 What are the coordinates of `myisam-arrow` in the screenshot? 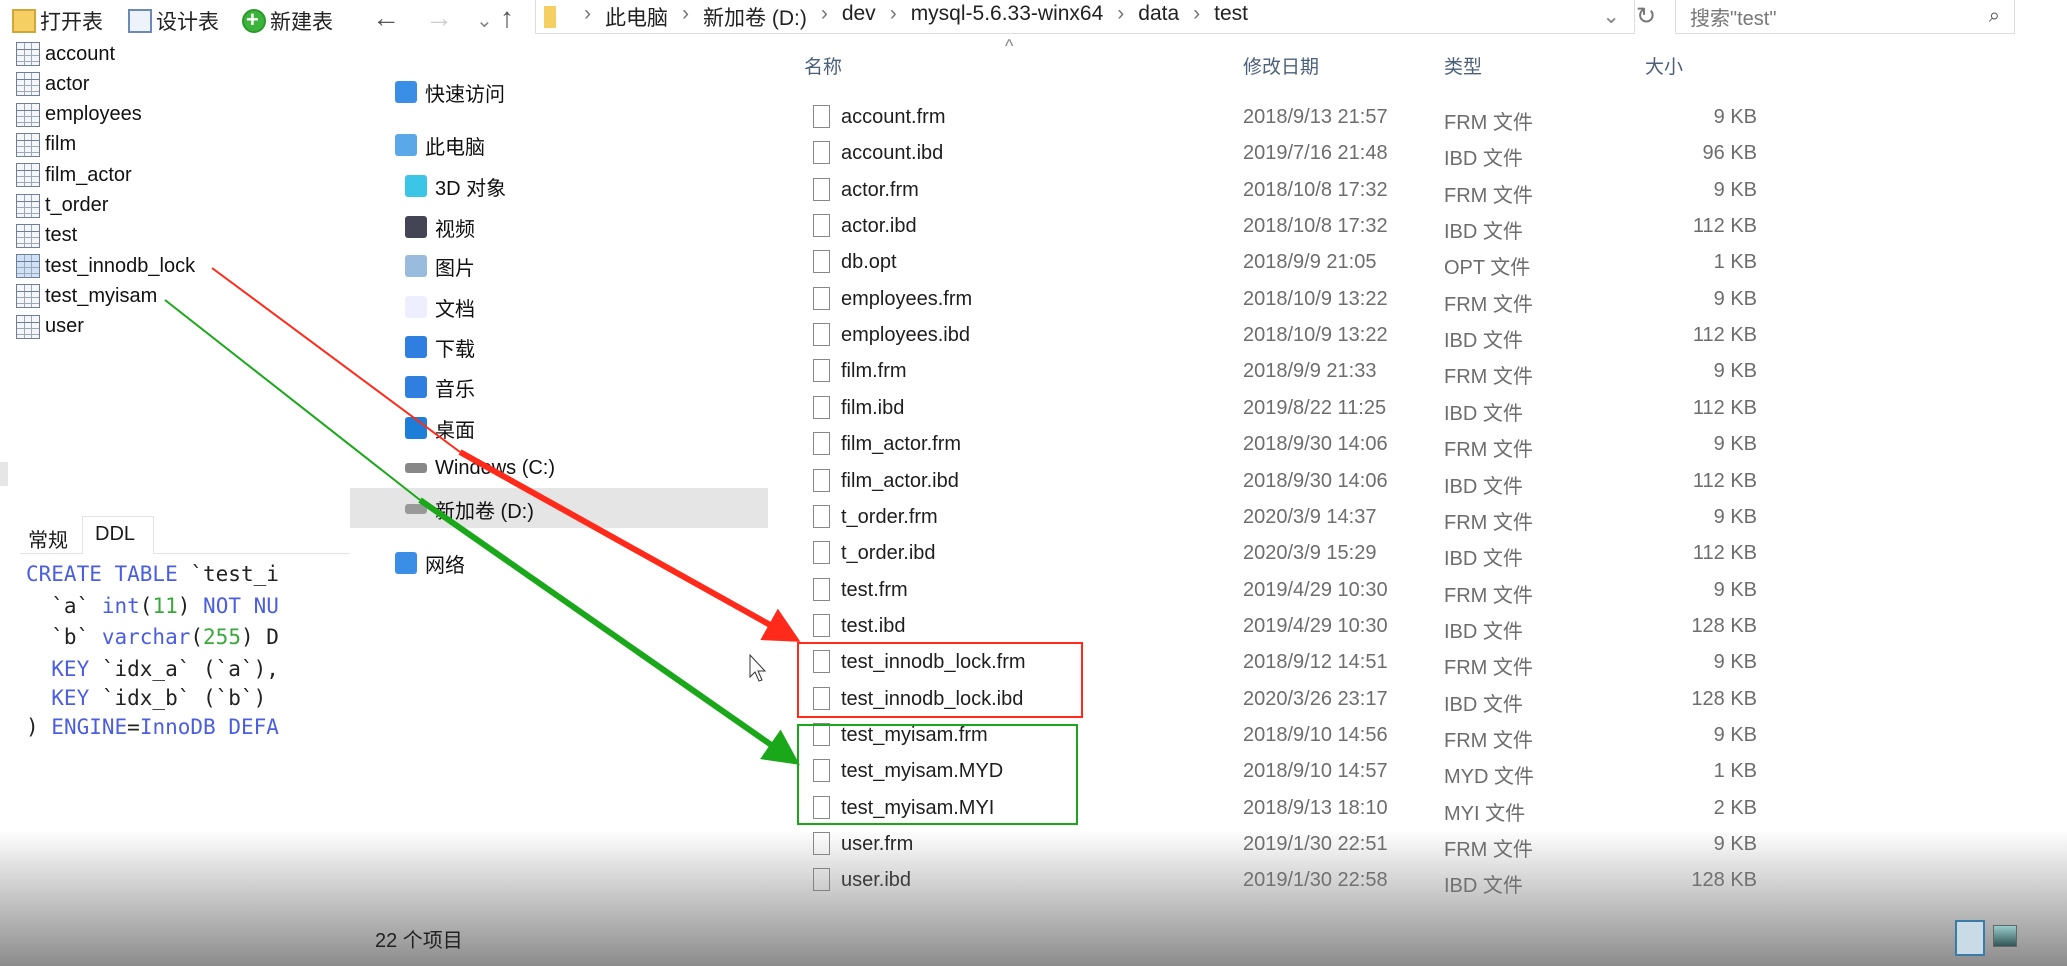 It's located at (292, 400).